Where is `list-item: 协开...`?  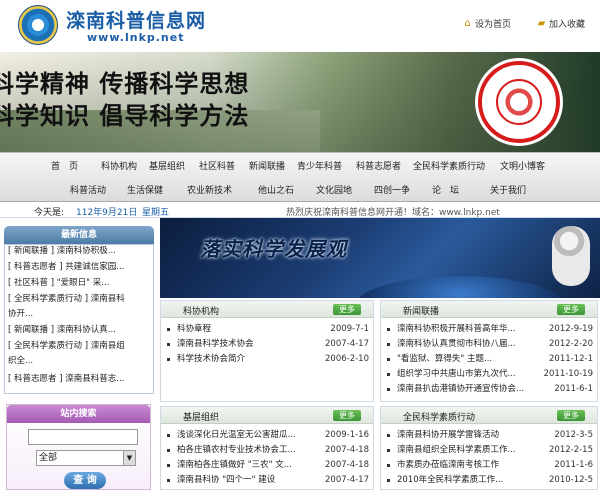 list-item: 协开... is located at coordinates (20, 314).